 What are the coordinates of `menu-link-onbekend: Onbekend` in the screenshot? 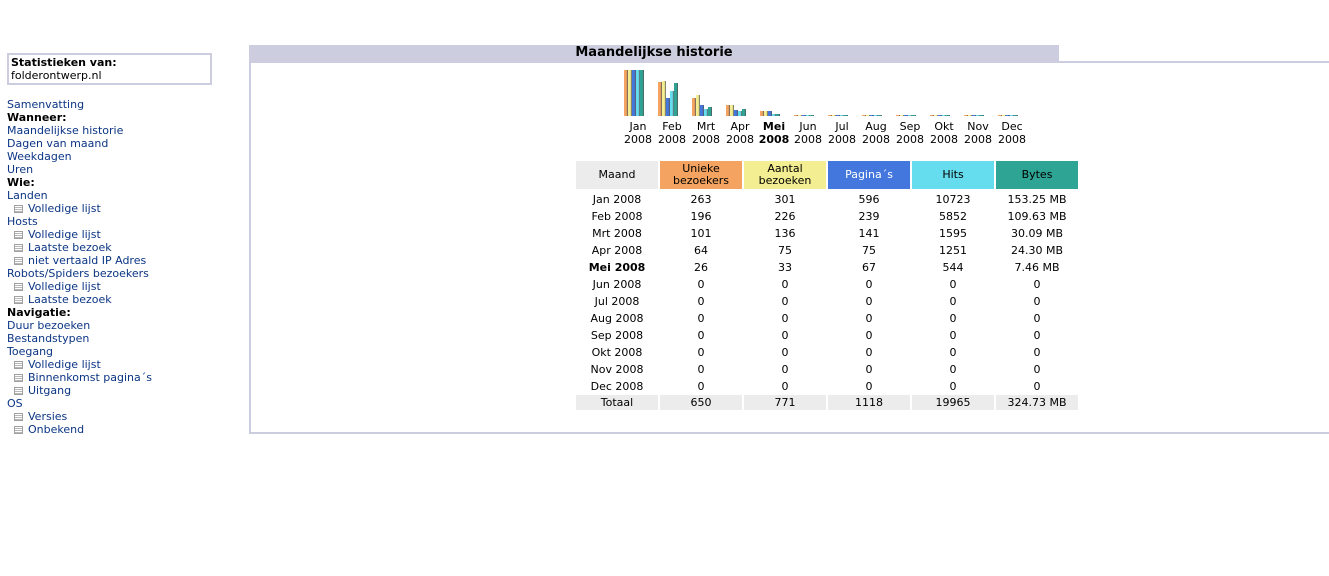 It's located at (56, 429).